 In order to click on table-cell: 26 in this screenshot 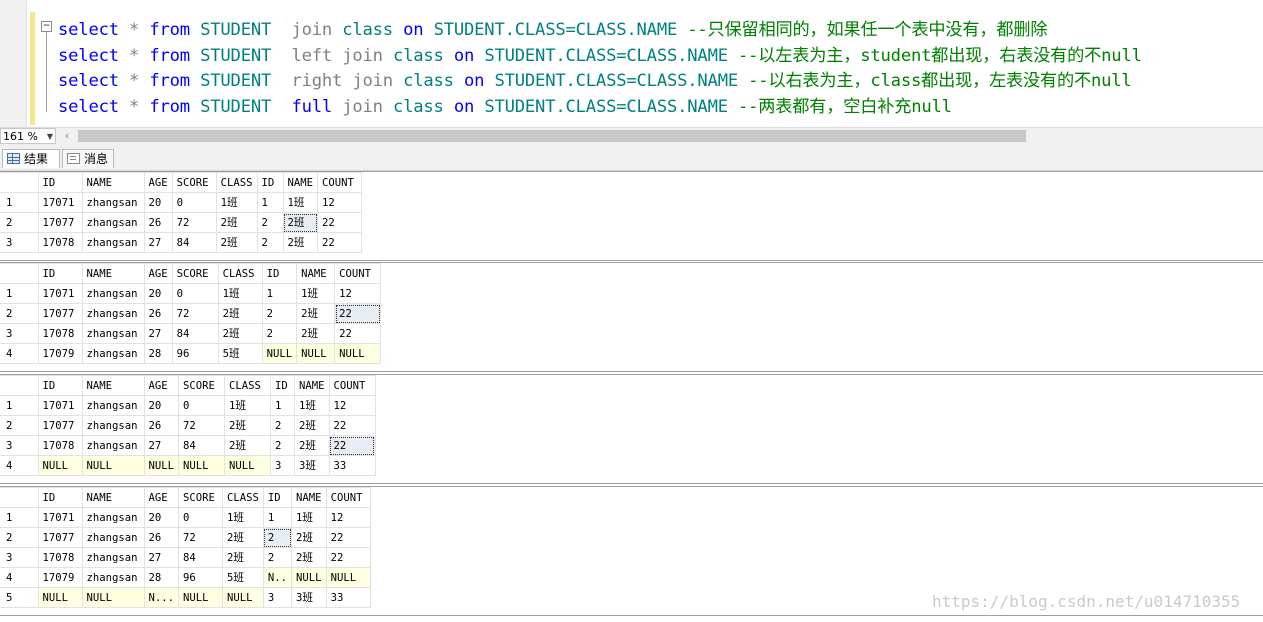, I will do `click(158, 222)`.